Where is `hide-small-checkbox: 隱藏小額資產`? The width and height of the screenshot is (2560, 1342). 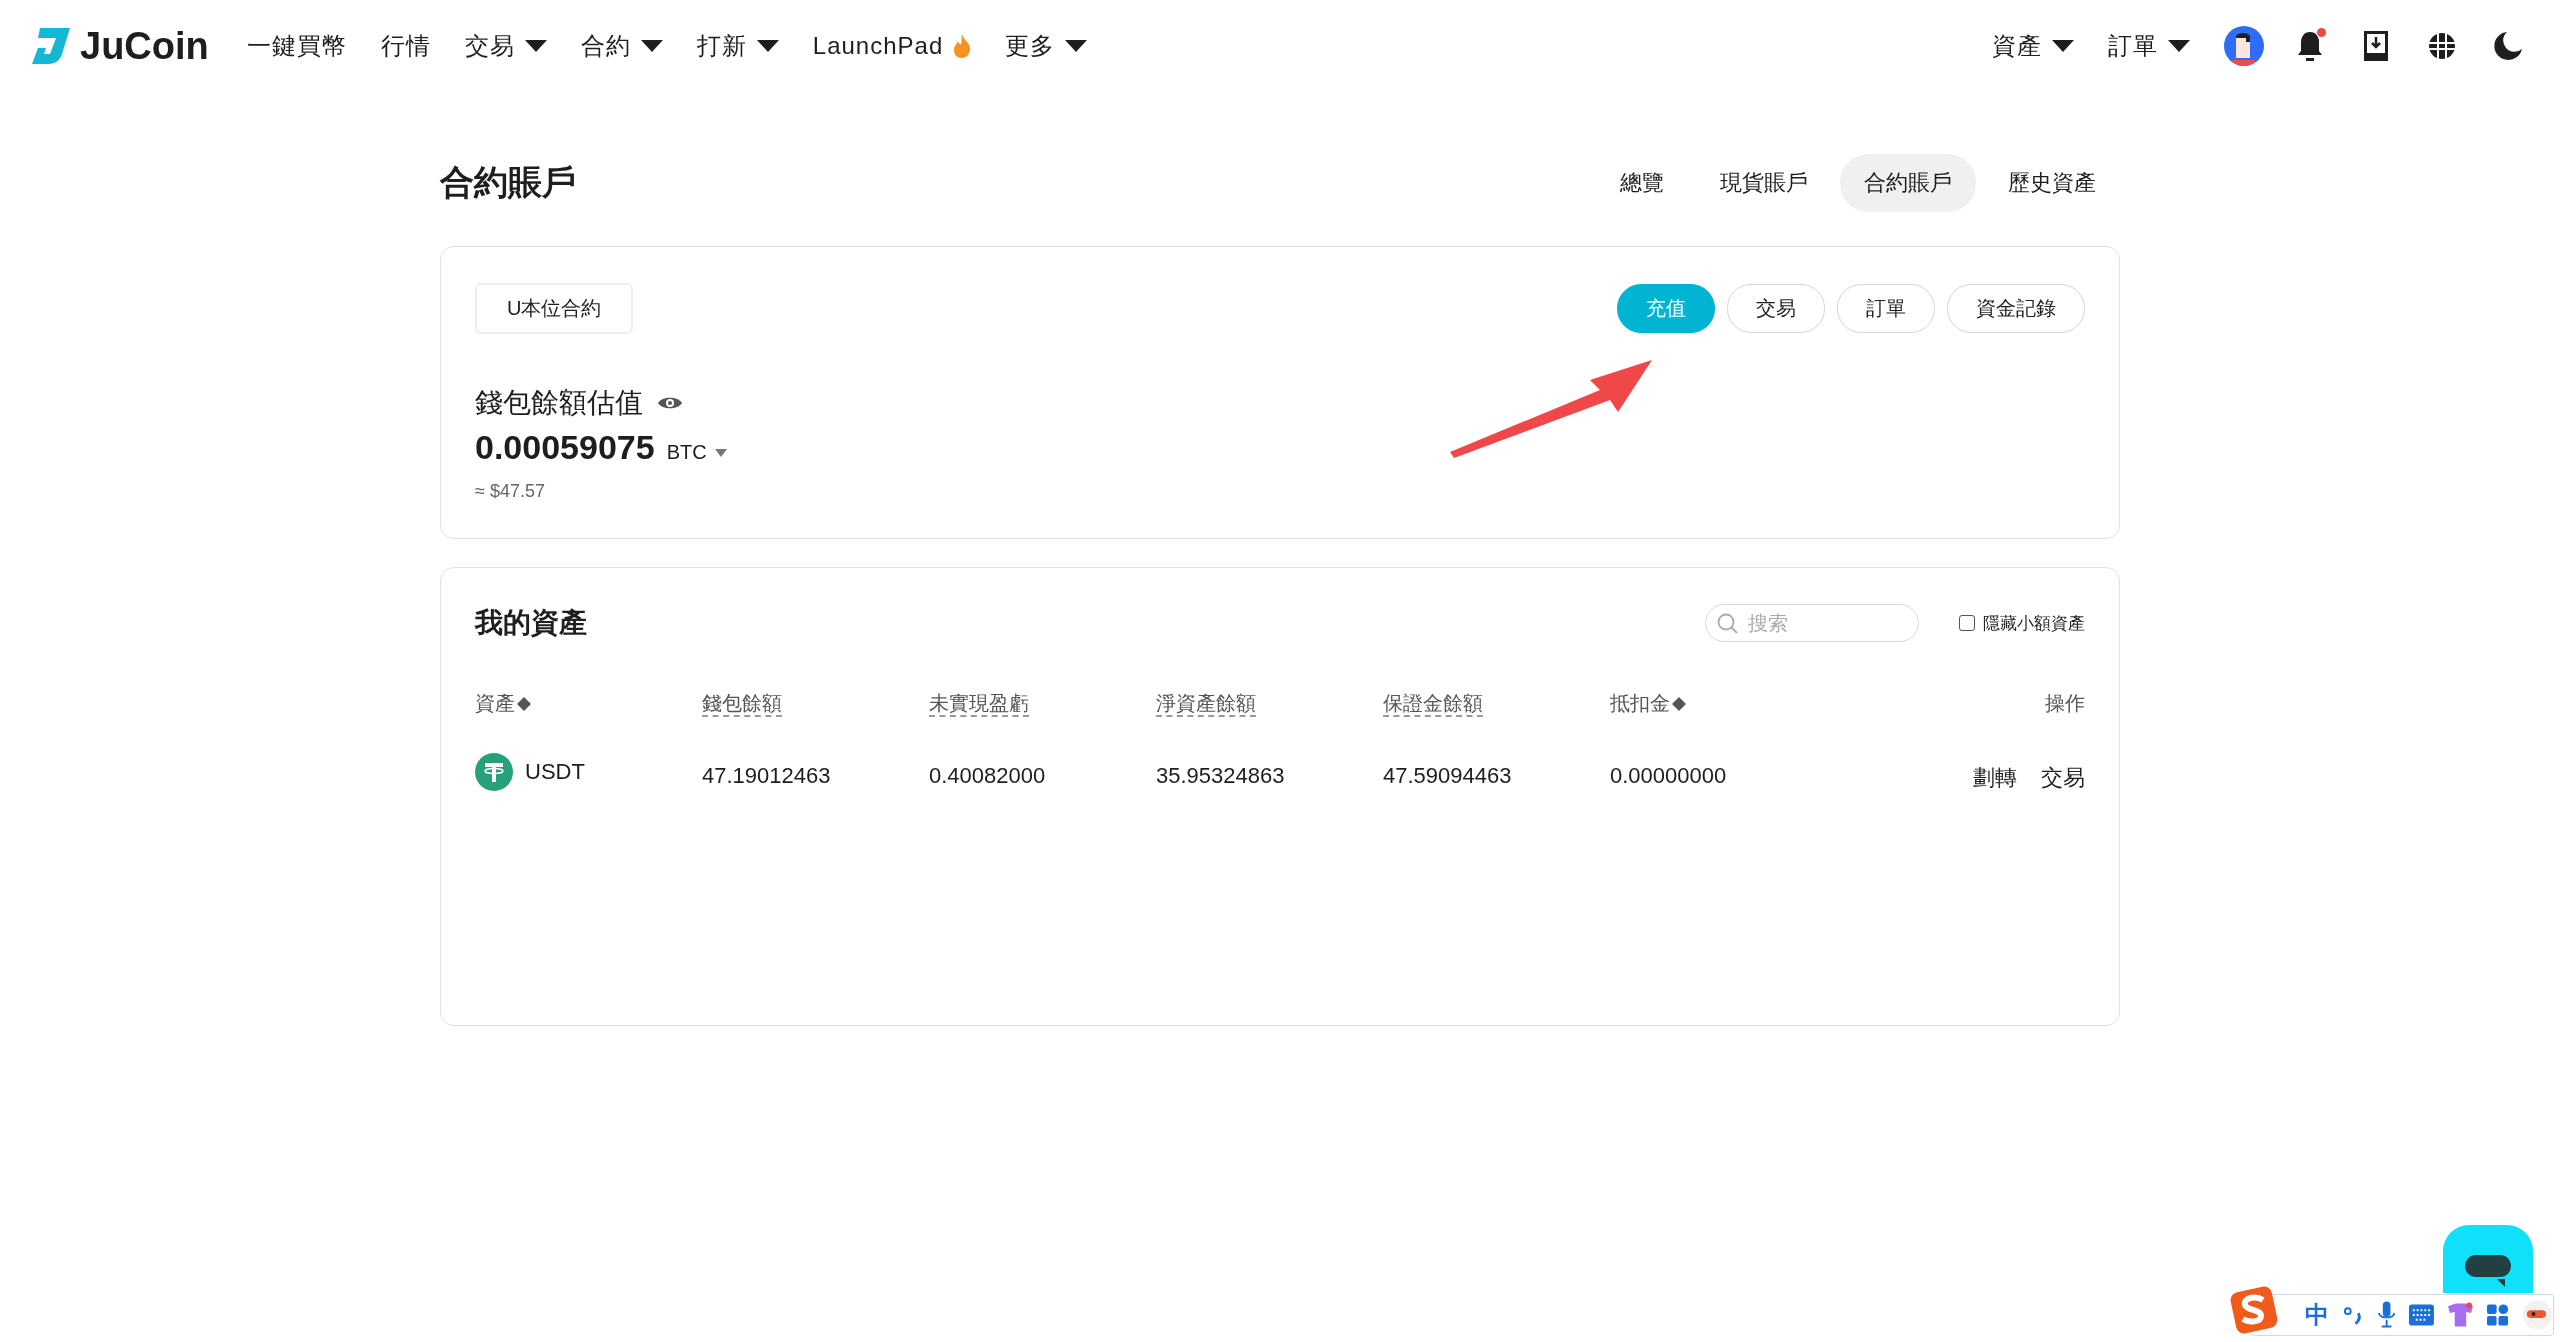 hide-small-checkbox: 隱藏小額資產 is located at coordinates (2022, 623).